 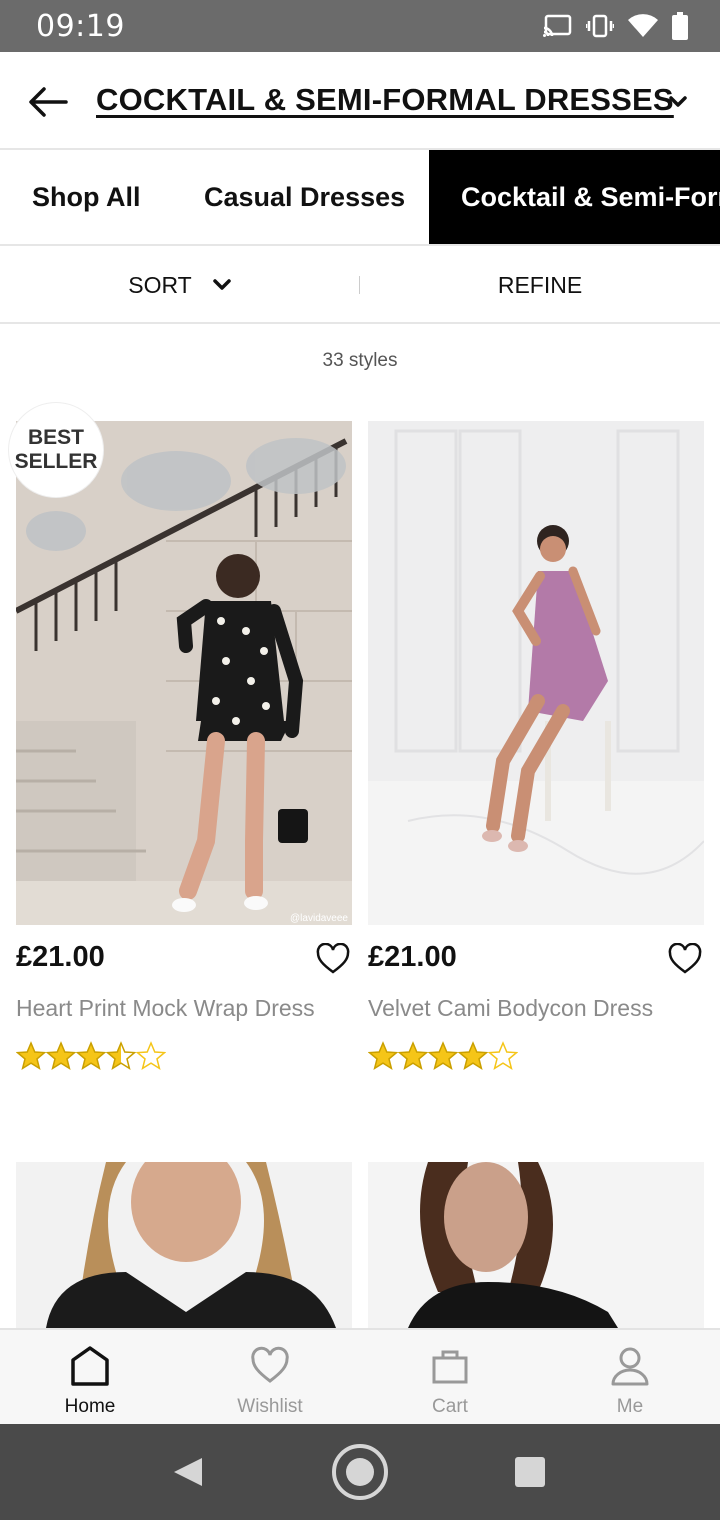 I want to click on badge-line-1: BEST, so click(x=55, y=437).